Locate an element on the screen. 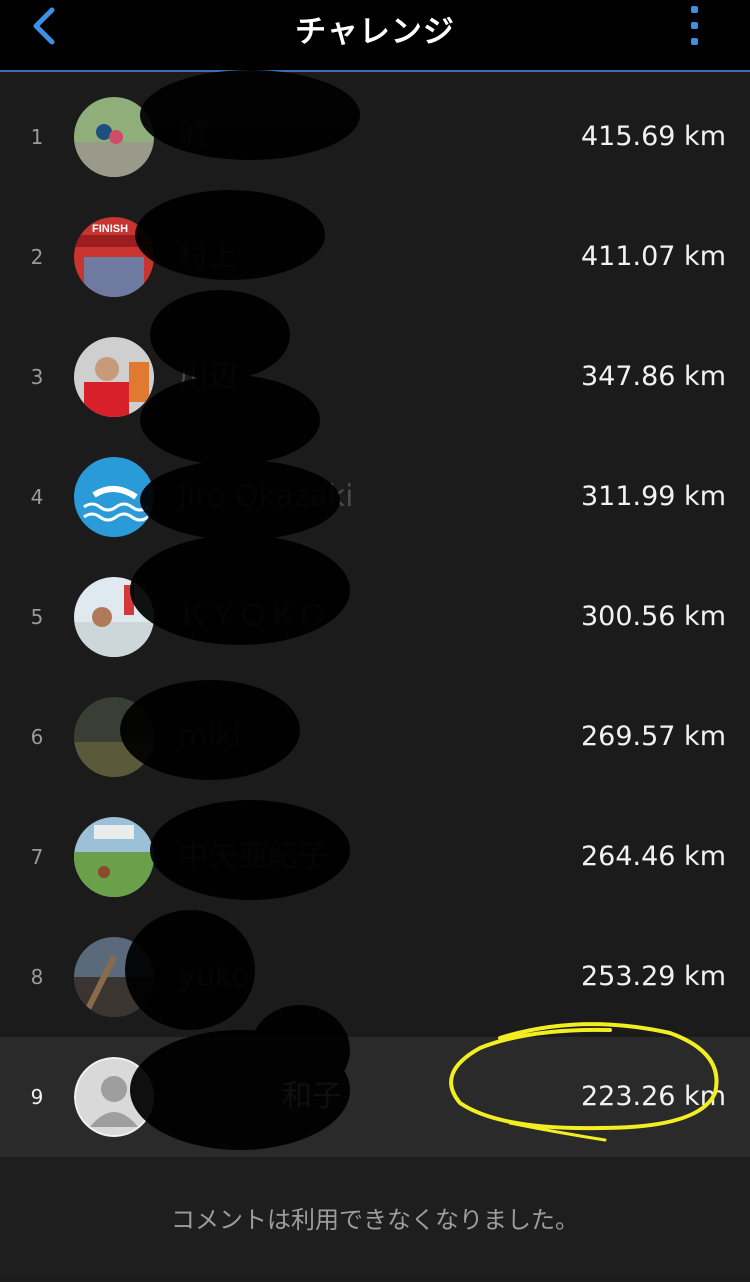  default-avatar-icon is located at coordinates (114, 1097).